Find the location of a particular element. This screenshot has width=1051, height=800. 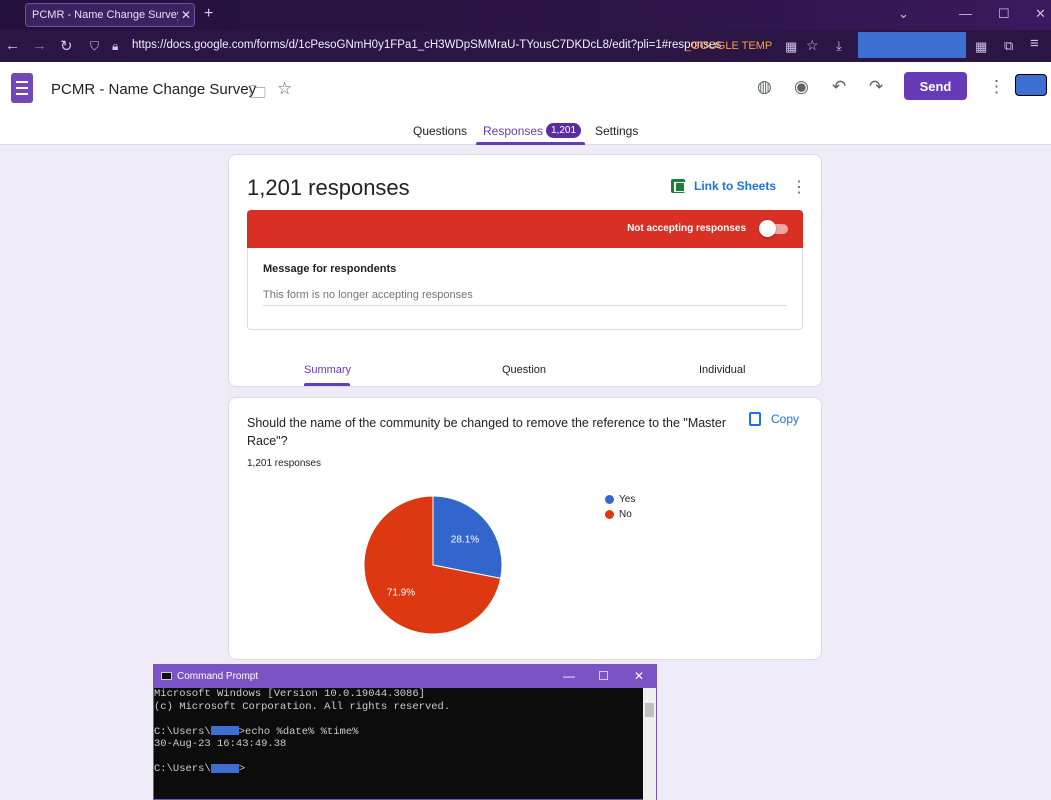

bookmark-item: _GOOGLE TEMP is located at coordinates (728, 46).